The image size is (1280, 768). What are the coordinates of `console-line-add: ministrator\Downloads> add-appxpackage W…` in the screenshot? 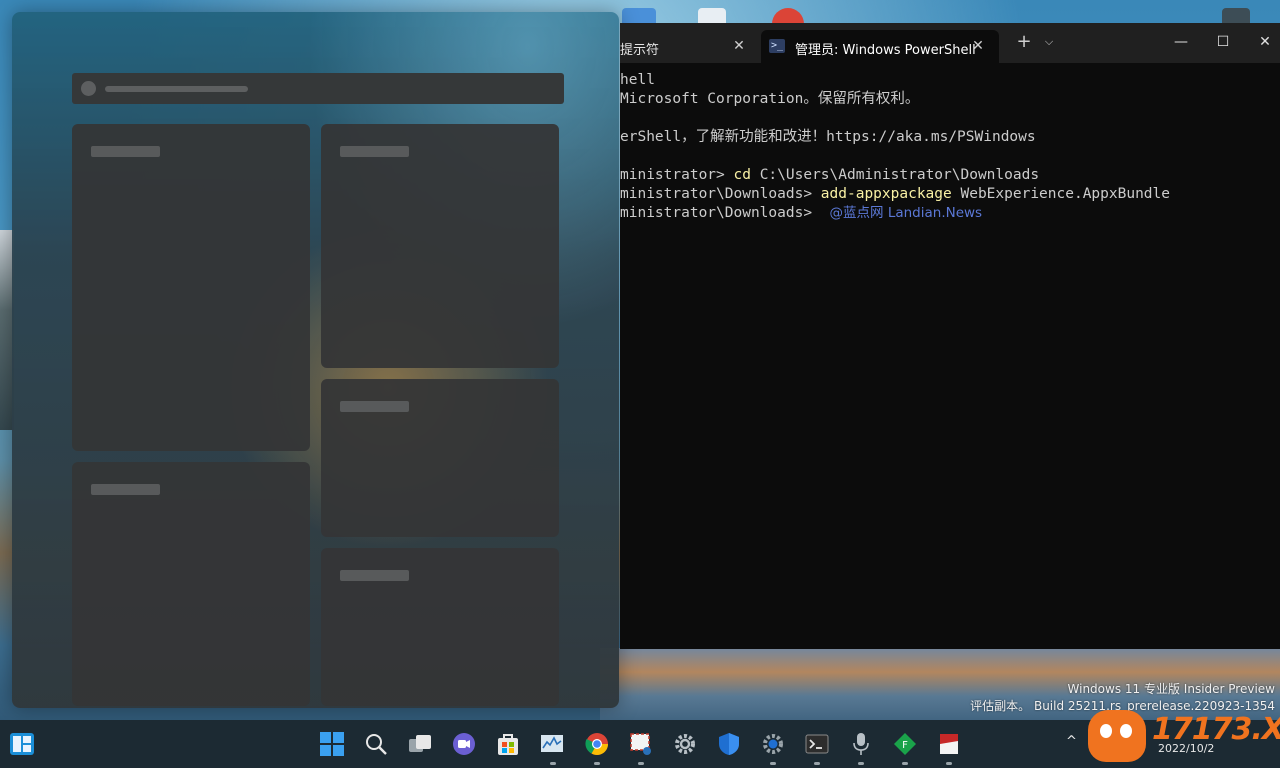 It's located at (895, 194).